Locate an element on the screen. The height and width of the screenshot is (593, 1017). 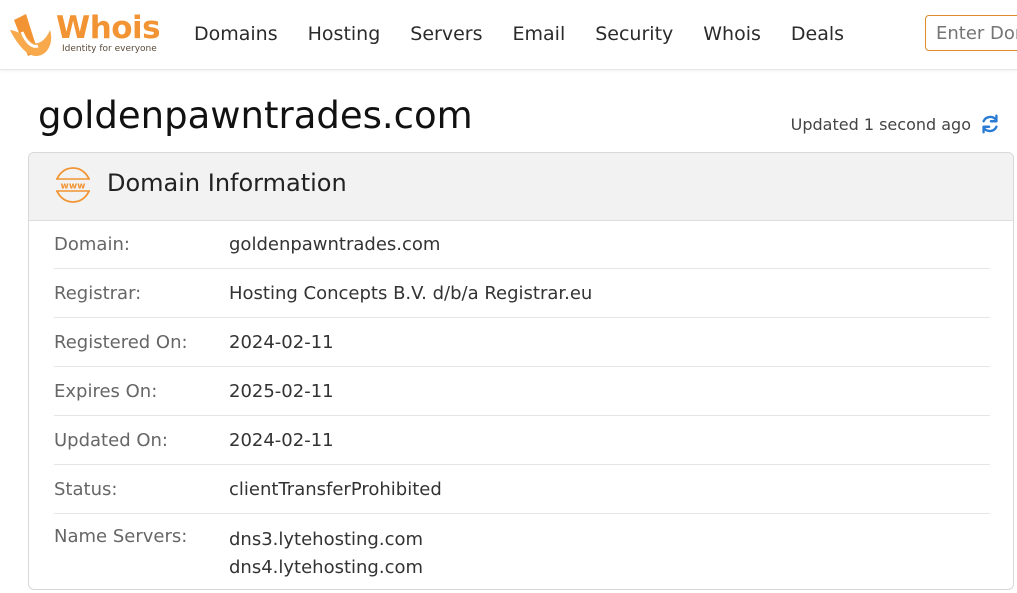
domain-search-input is located at coordinates (971, 33).